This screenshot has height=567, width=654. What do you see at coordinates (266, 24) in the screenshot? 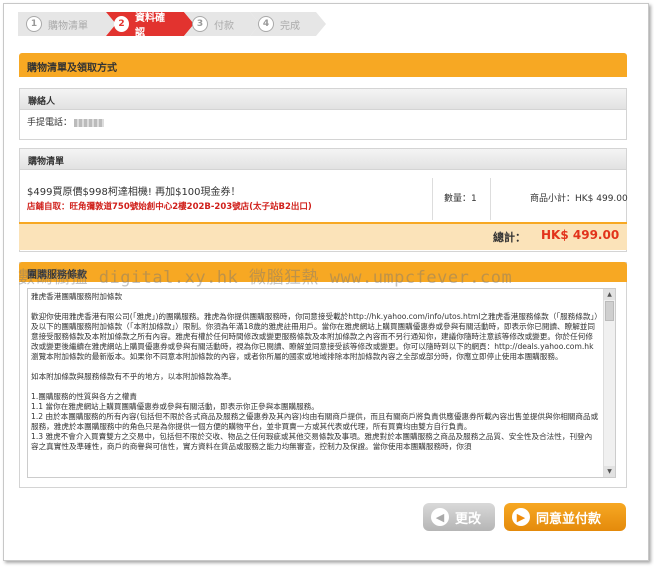
I see `step-number: 4` at bounding box center [266, 24].